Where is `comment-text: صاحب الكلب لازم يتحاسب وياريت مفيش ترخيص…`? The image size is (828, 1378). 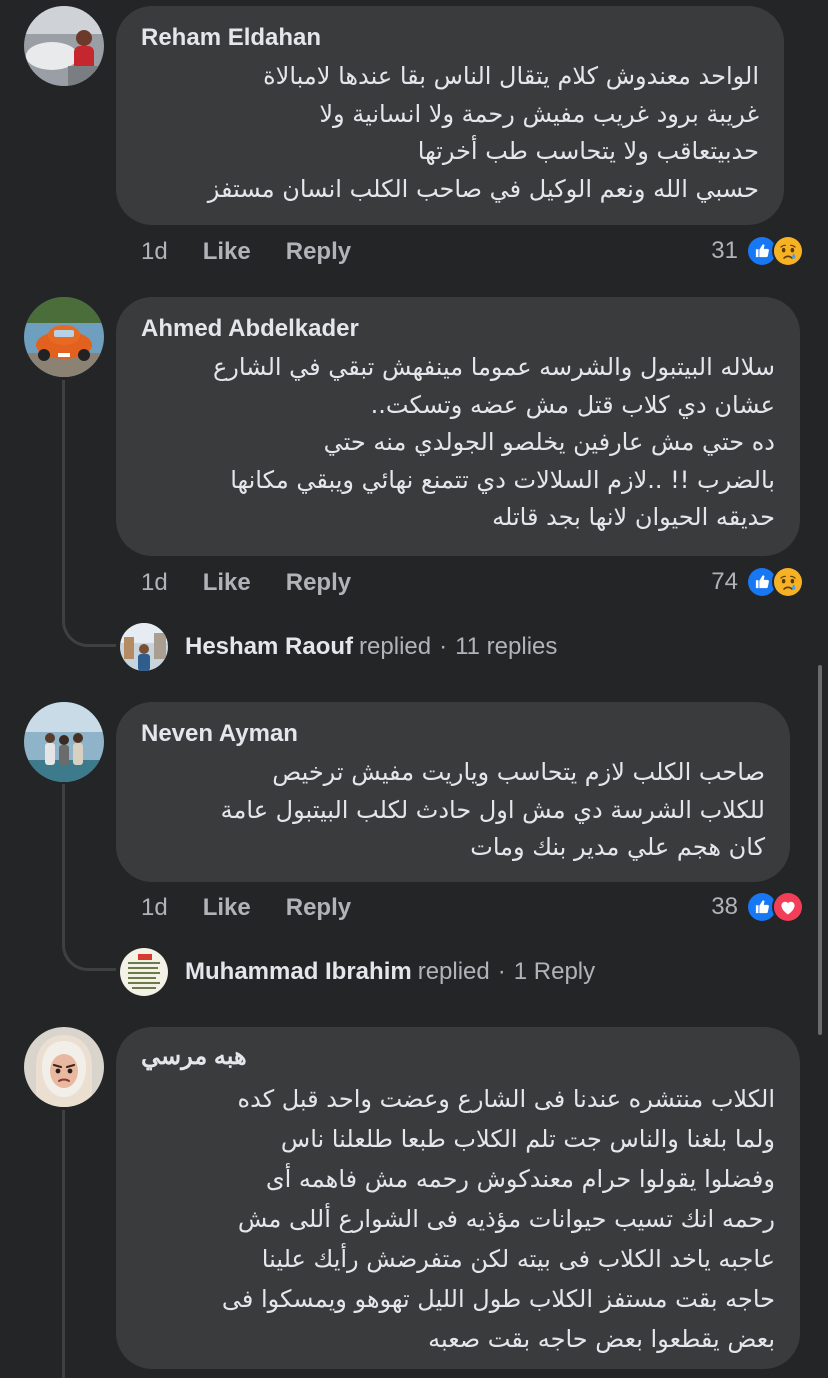
comment-text: صاحب الكلب لازم يتحاسب وياريت مفيش ترخيص… is located at coordinates (453, 810).